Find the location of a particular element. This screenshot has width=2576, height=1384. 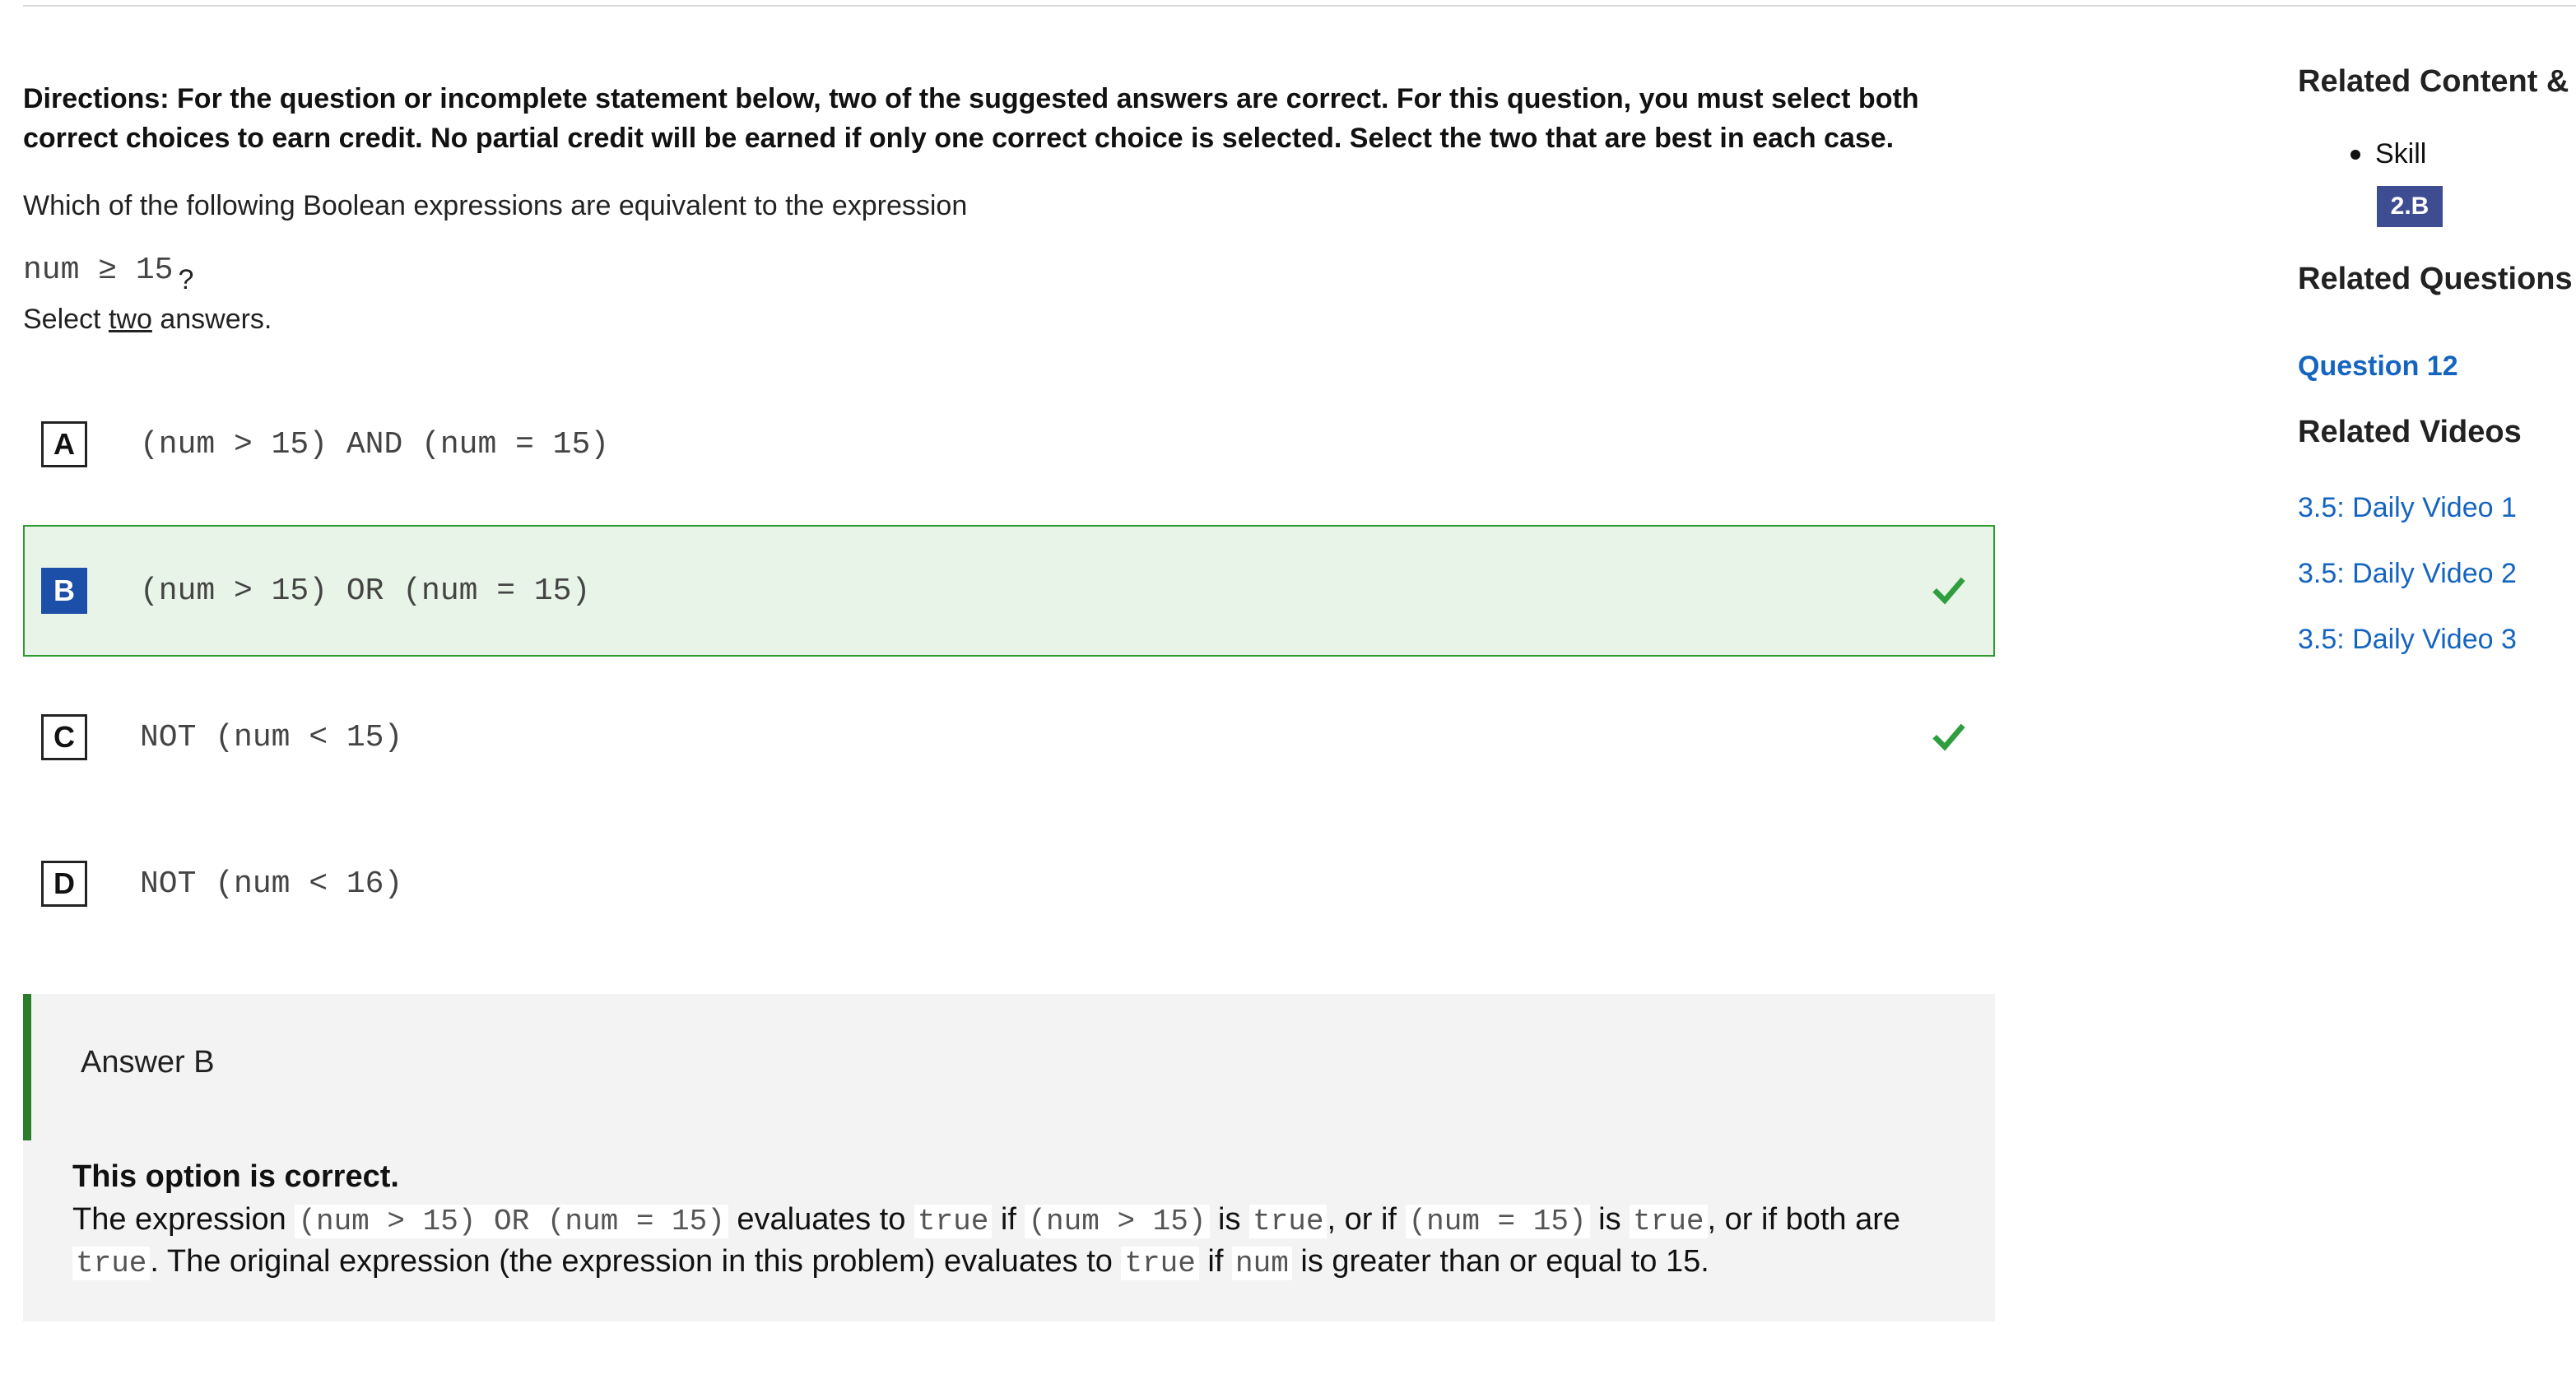

inline-code: (num = 15) is located at coordinates (1497, 1221).